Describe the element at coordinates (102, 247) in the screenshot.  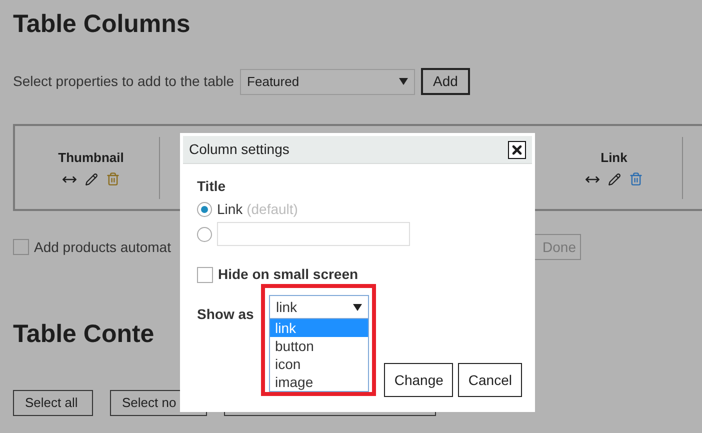
I see `auto-add-label: Add products automat` at that location.